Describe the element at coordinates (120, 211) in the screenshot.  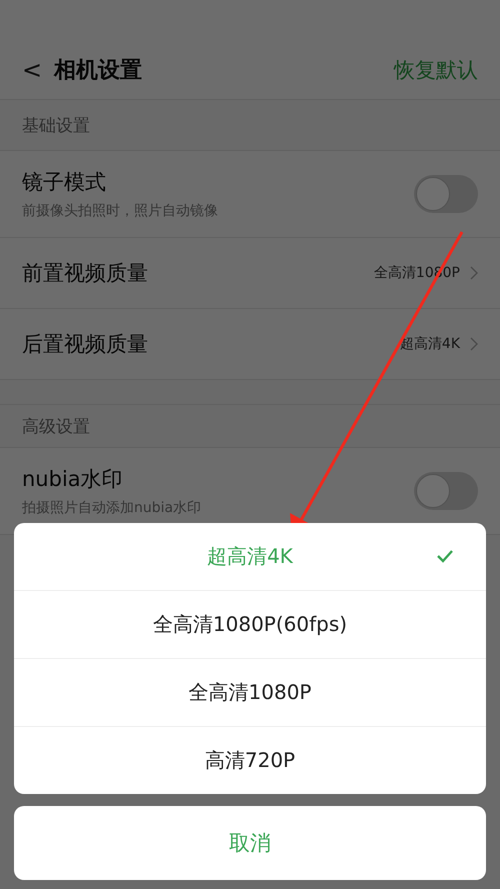
I see `setting-description: 前摄像头拍照时，照片自动镜像` at that location.